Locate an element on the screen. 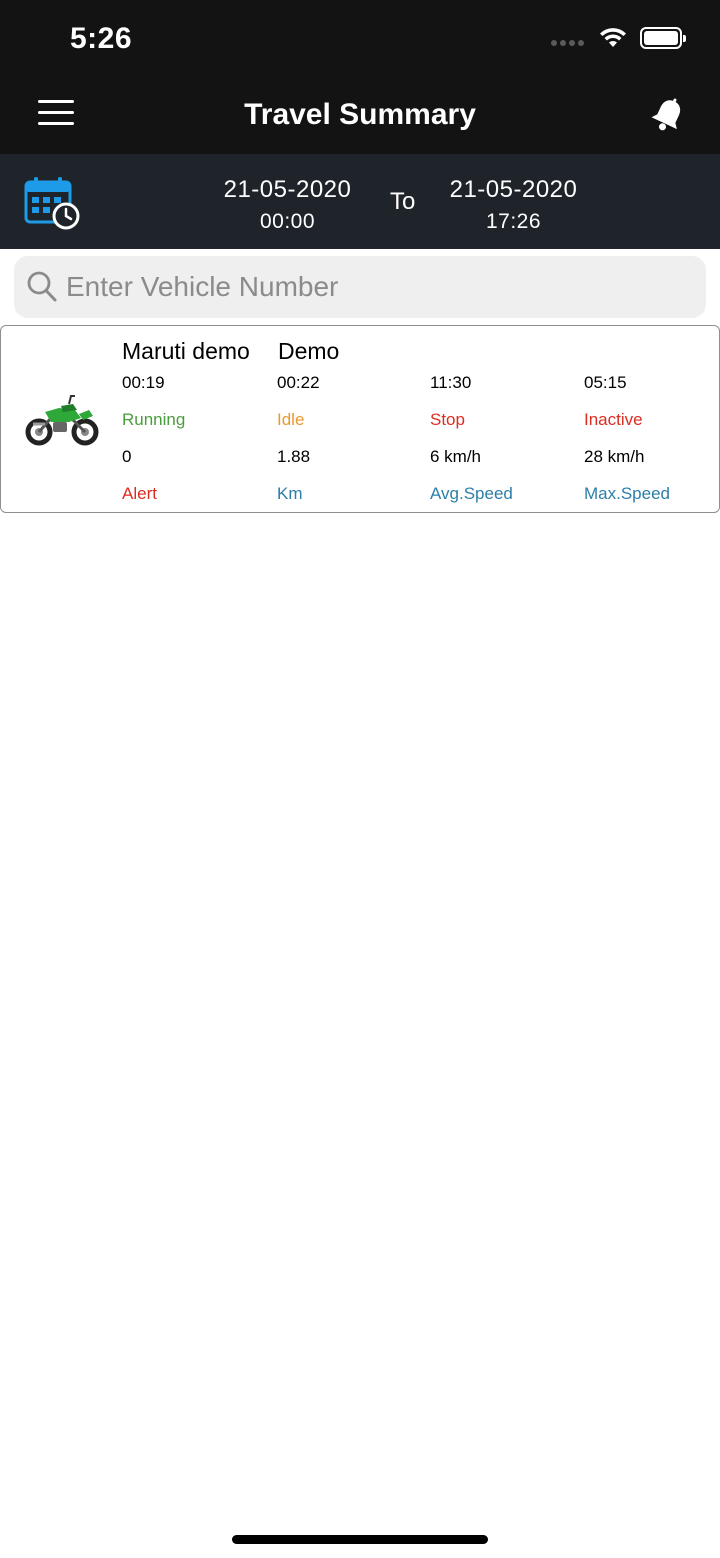 The height and width of the screenshot is (1558, 720). vehicle-search-input is located at coordinates (376, 287).